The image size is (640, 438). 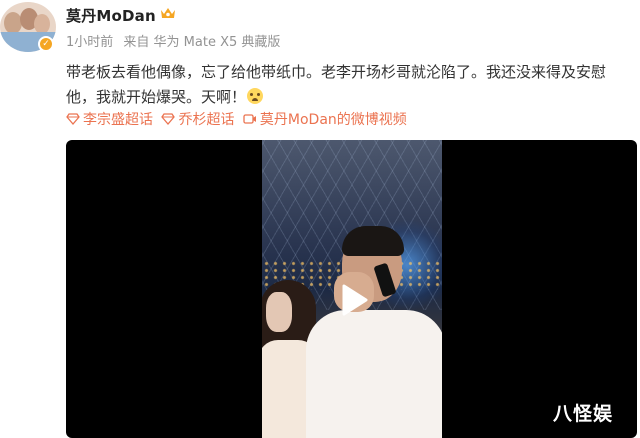 I want to click on topic-link-qiao-shan: 乔杉超话, so click(x=197, y=119).